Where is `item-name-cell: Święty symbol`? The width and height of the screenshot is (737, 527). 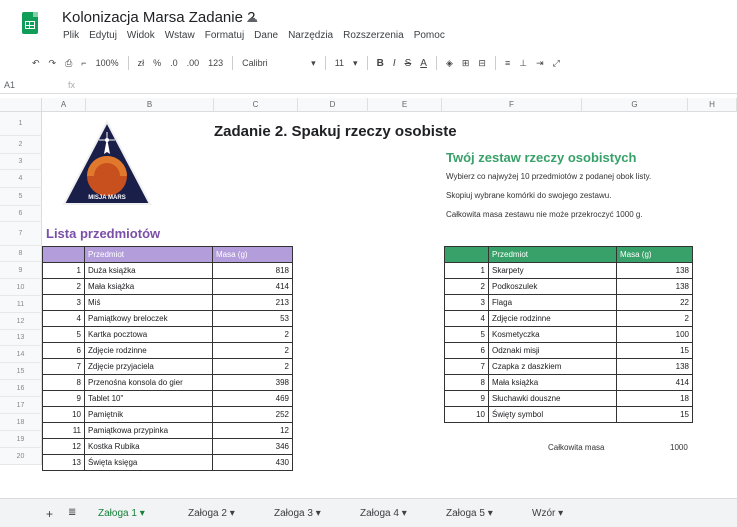 item-name-cell: Święty symbol is located at coordinates (552, 414).